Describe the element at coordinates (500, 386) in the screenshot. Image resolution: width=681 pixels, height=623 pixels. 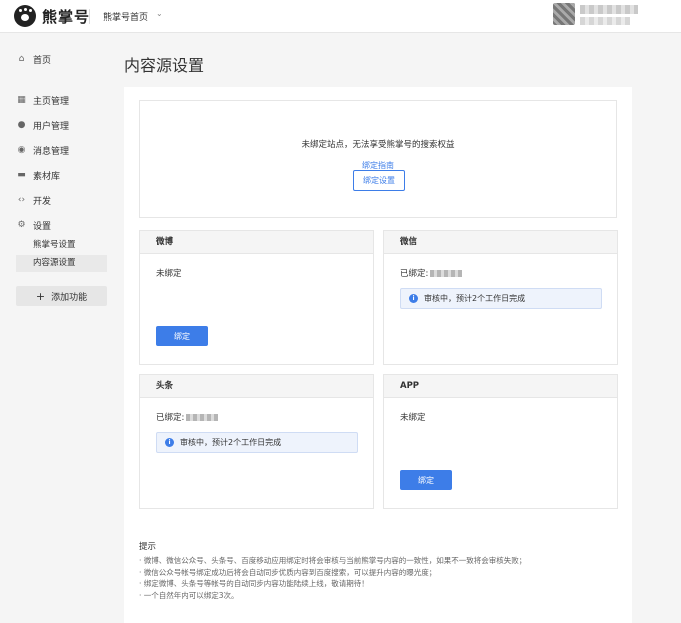
I see `card-title: APP` at that location.